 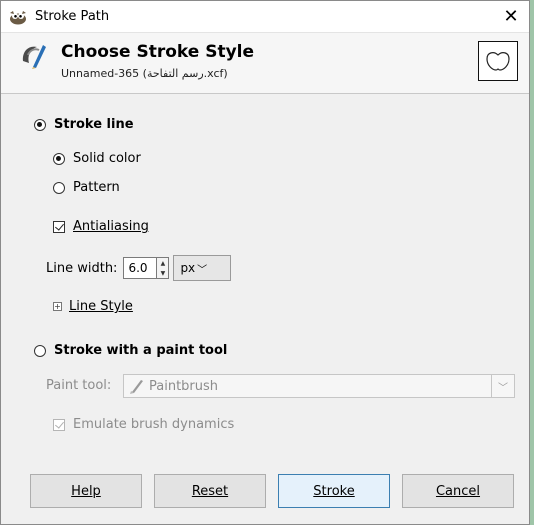 I want to click on paint-tool-label: Paint tool:, so click(x=79, y=385).